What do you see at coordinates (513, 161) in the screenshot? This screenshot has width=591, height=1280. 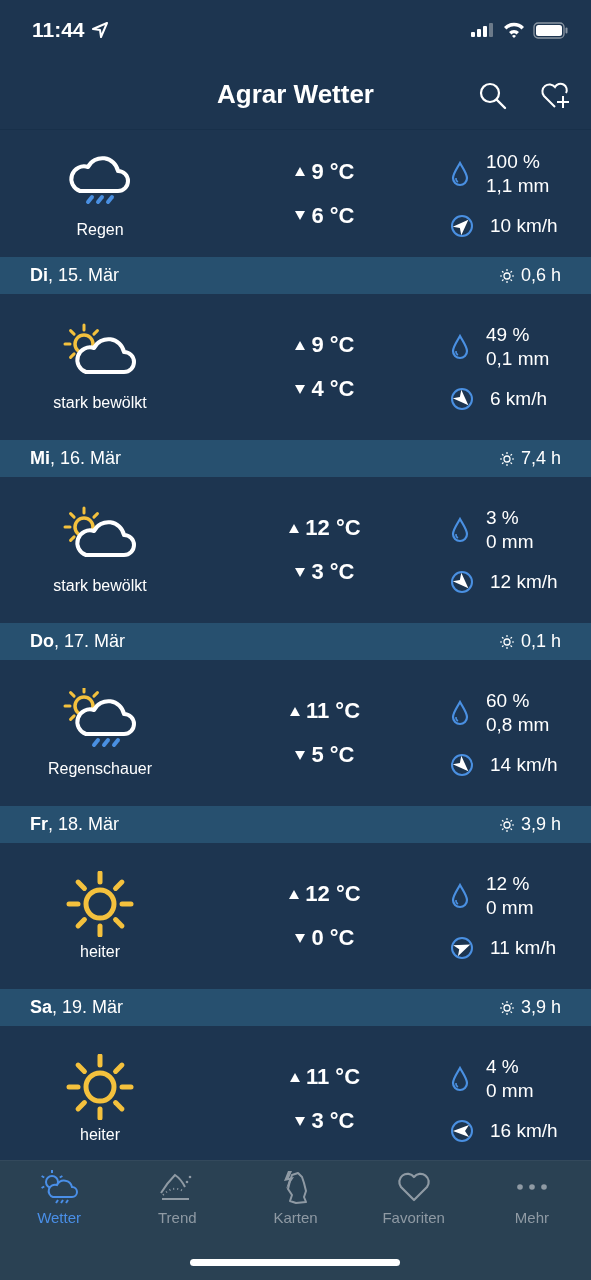 I see `precipitation-chance: 100 %` at bounding box center [513, 161].